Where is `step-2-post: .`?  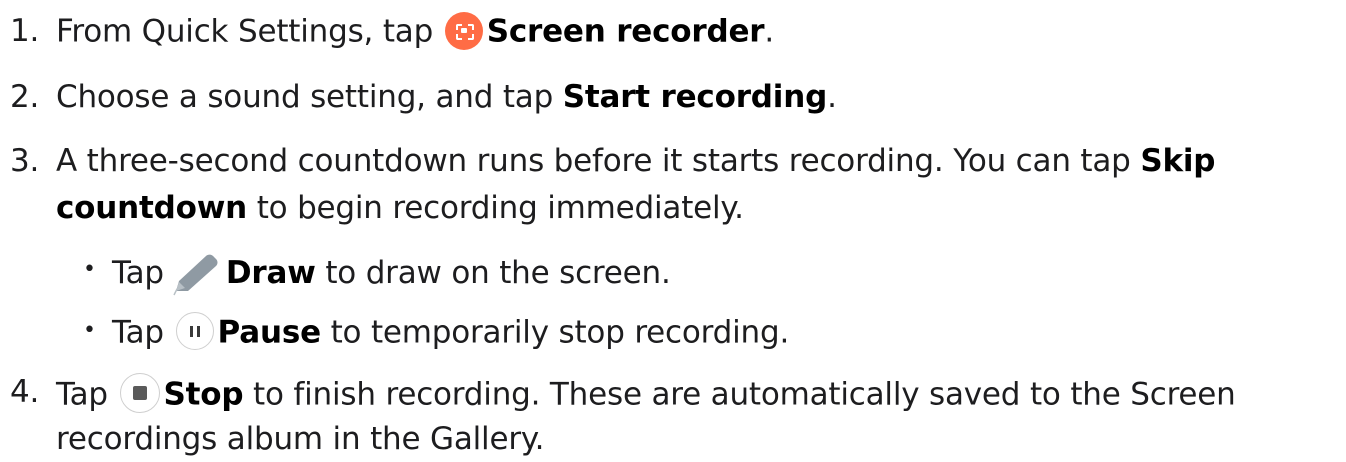
step-2-post: . is located at coordinates (832, 97).